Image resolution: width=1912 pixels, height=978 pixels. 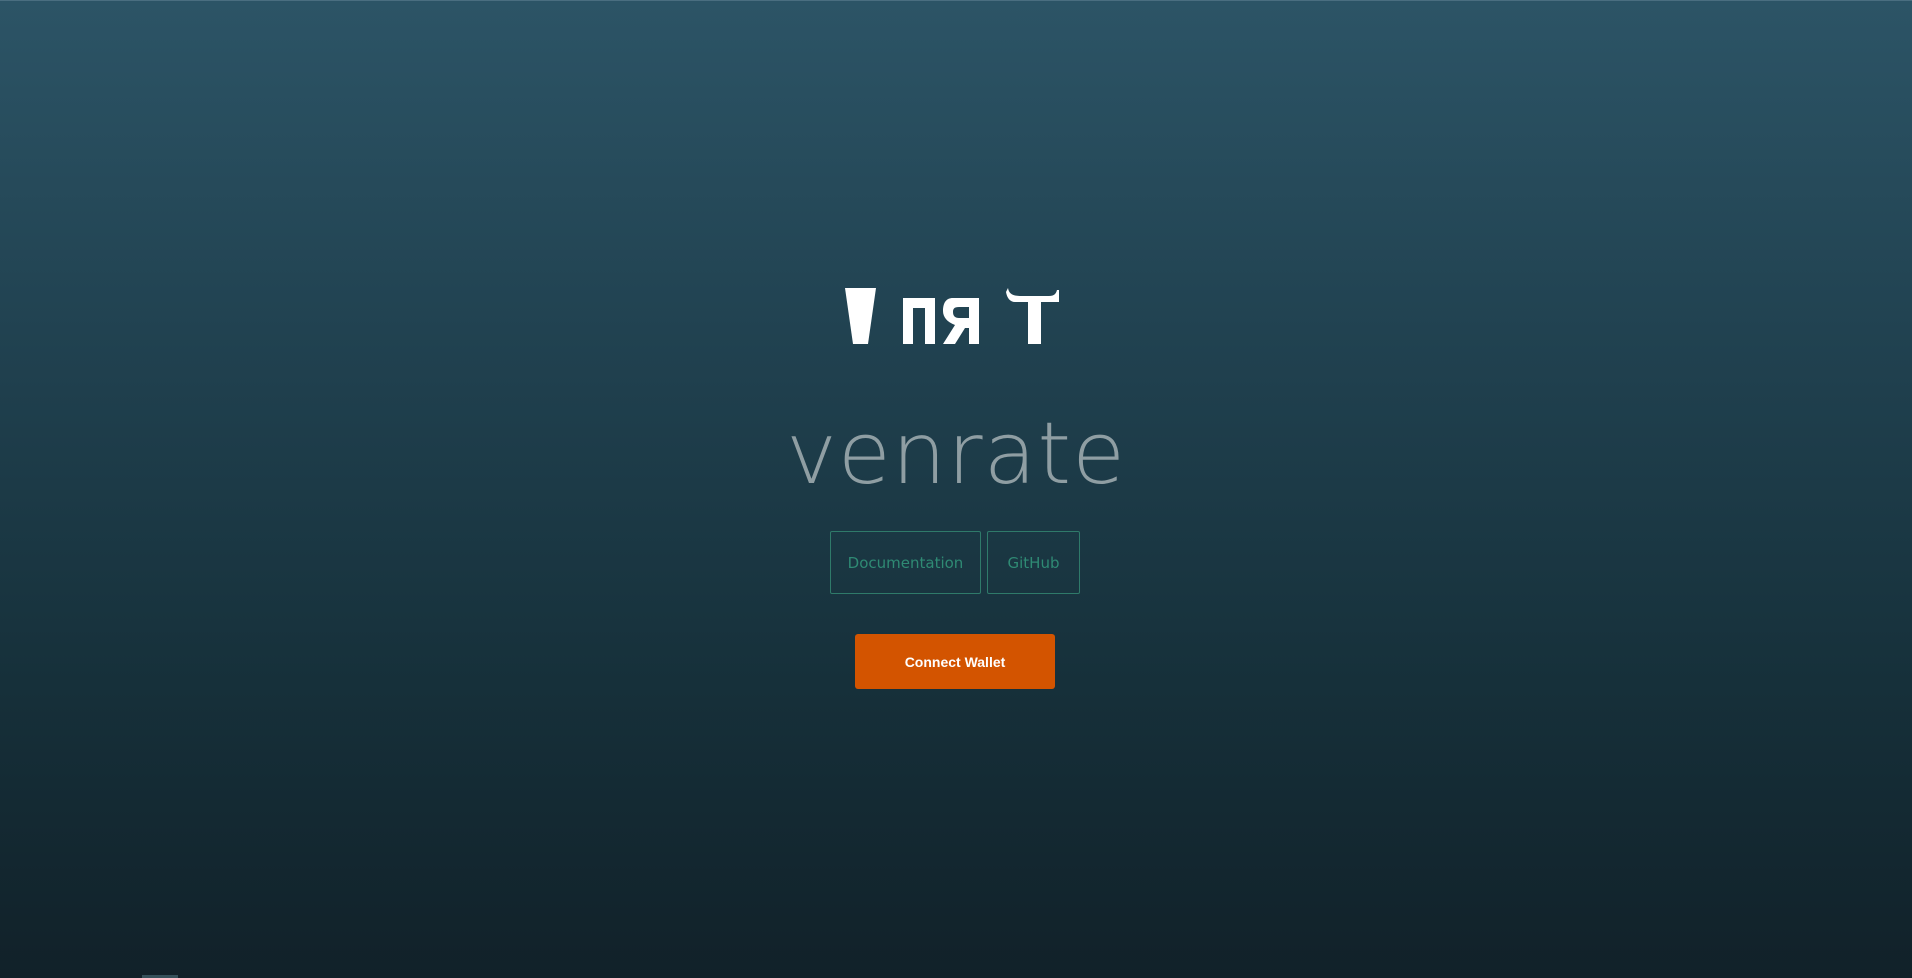 I want to click on documentation-button: Documentation, so click(x=905, y=562).